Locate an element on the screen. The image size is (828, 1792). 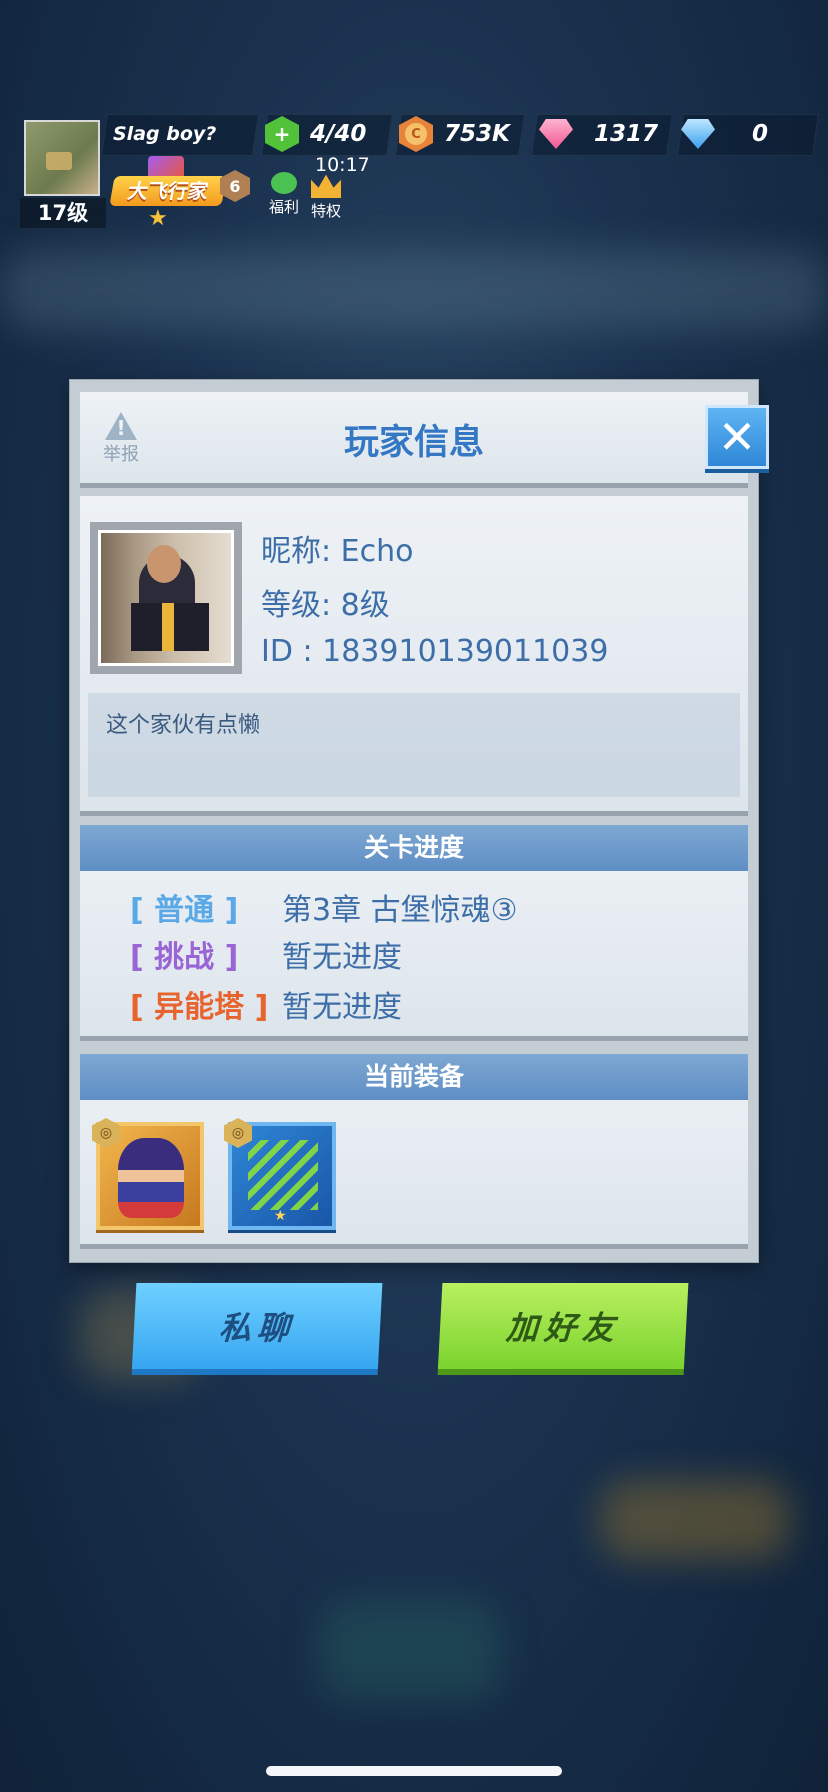
blue-gem-value: 0 is located at coordinates (760, 134).